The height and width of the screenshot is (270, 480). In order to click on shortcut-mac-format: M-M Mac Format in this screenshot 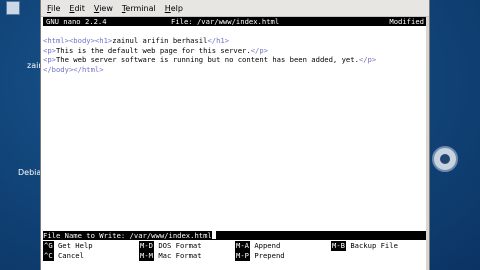, I will do `click(170, 256)`.